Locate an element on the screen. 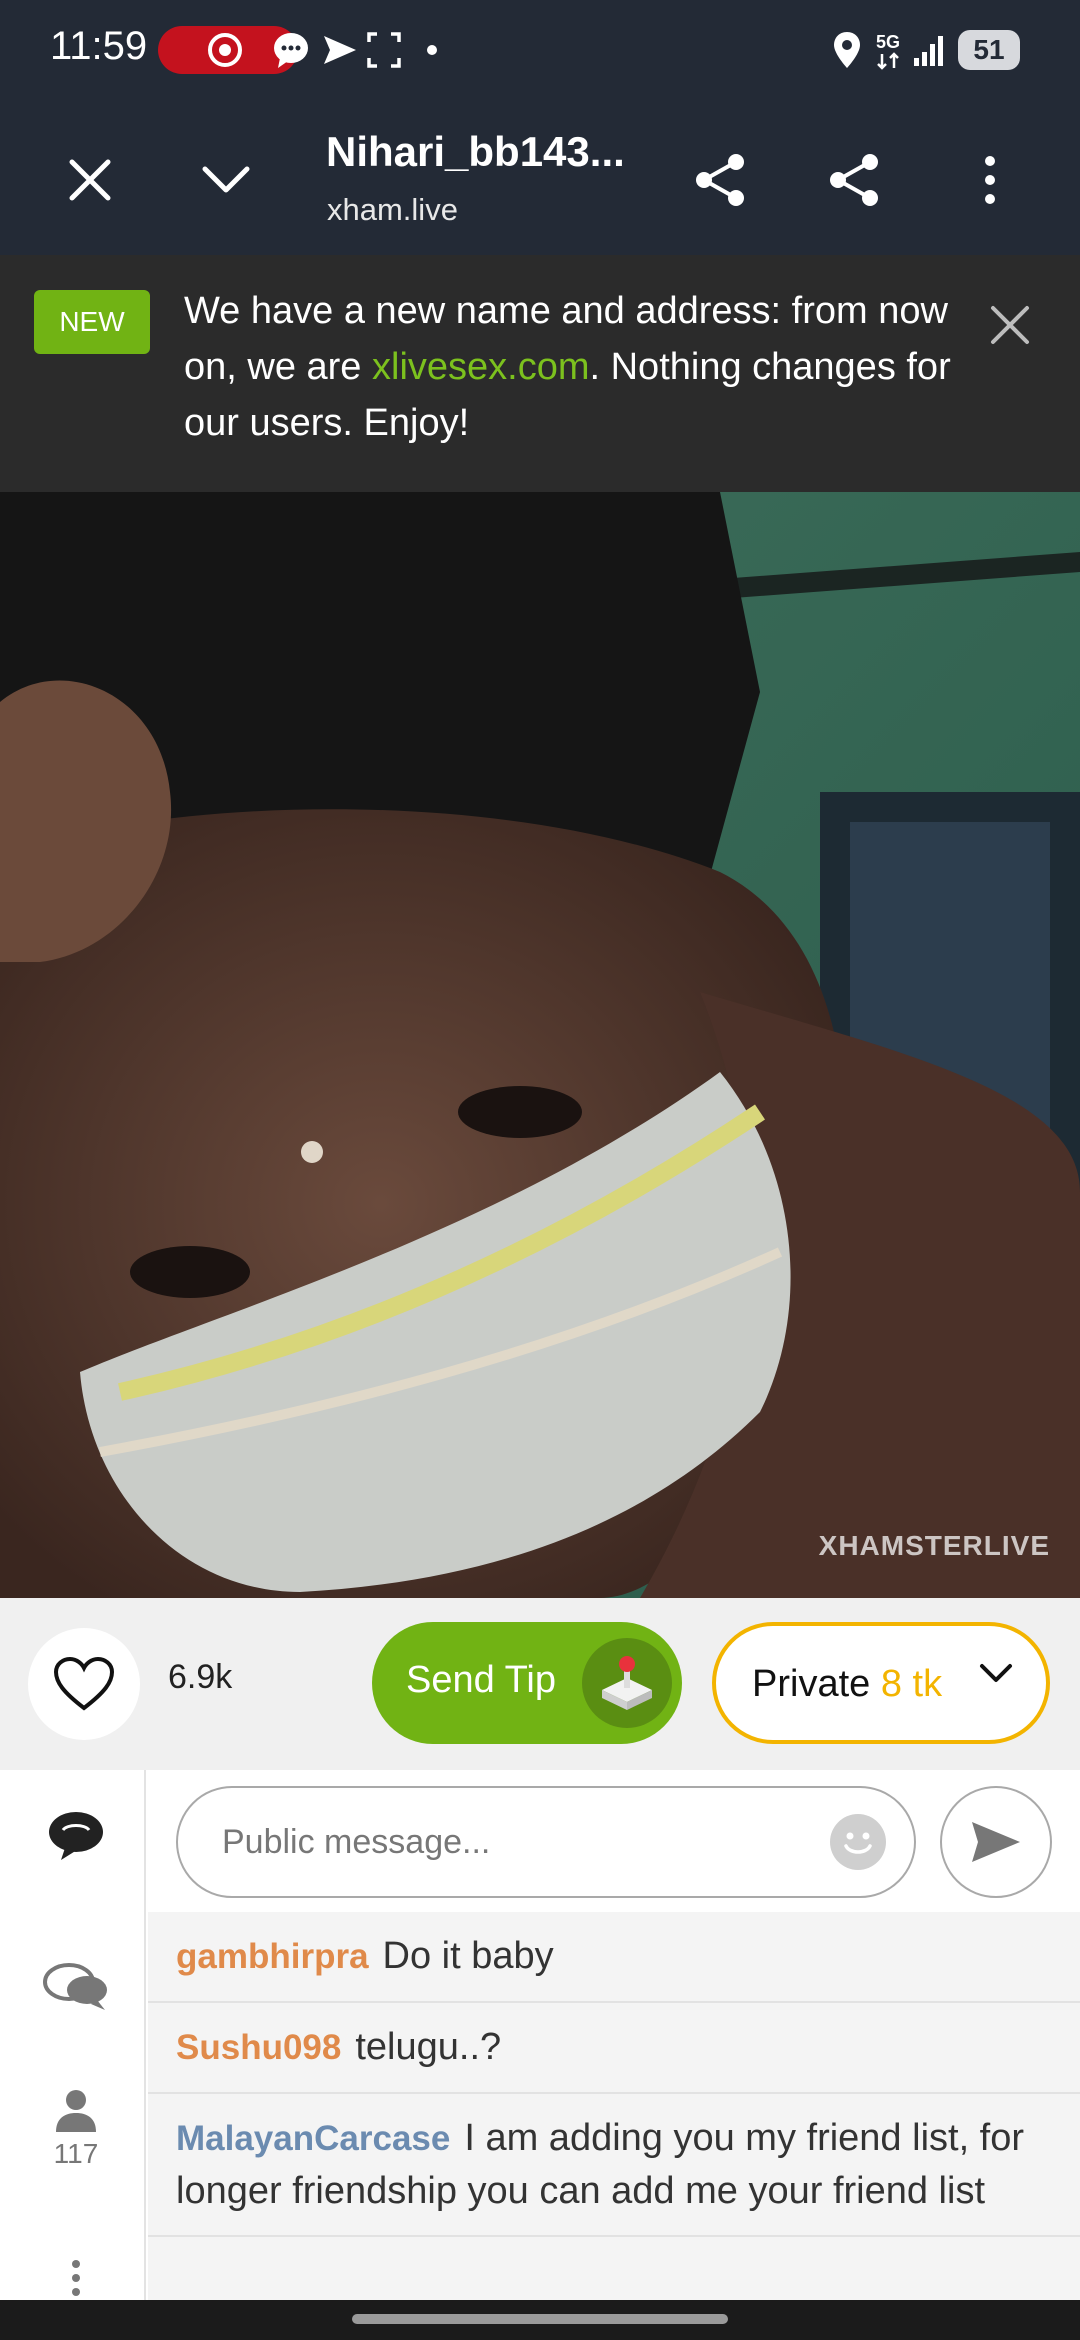 This screenshot has width=1080, height=2340. message-input-row is located at coordinates (614, 1841).